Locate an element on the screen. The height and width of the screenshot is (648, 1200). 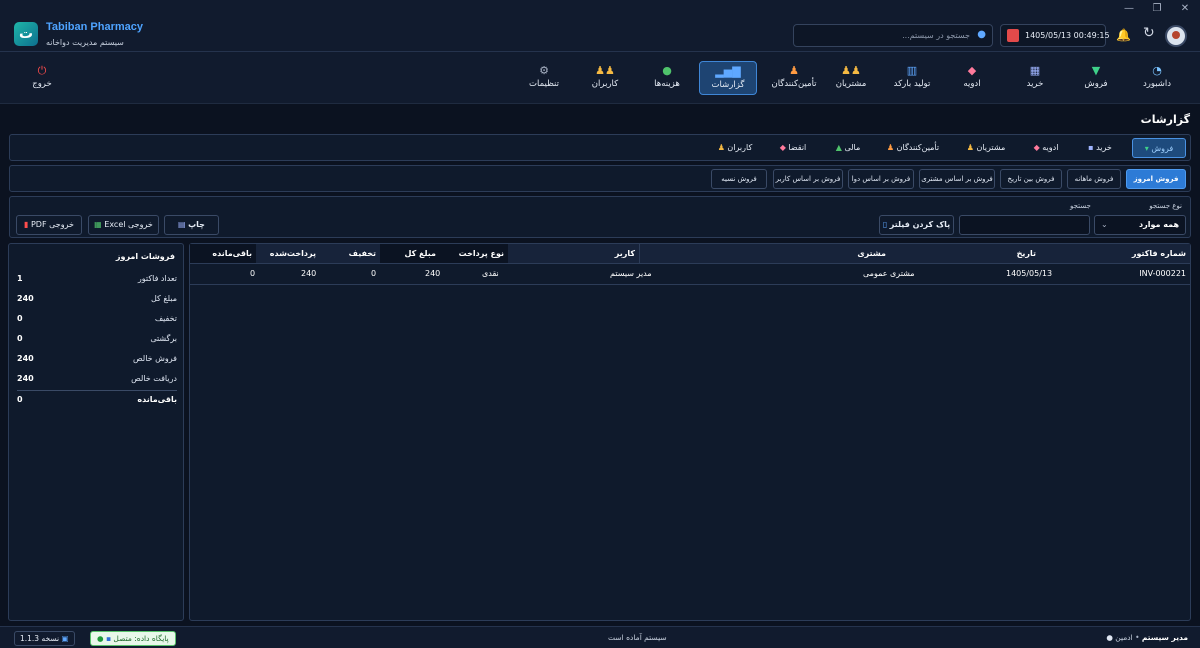
global-search-input is located at coordinates (884, 35).